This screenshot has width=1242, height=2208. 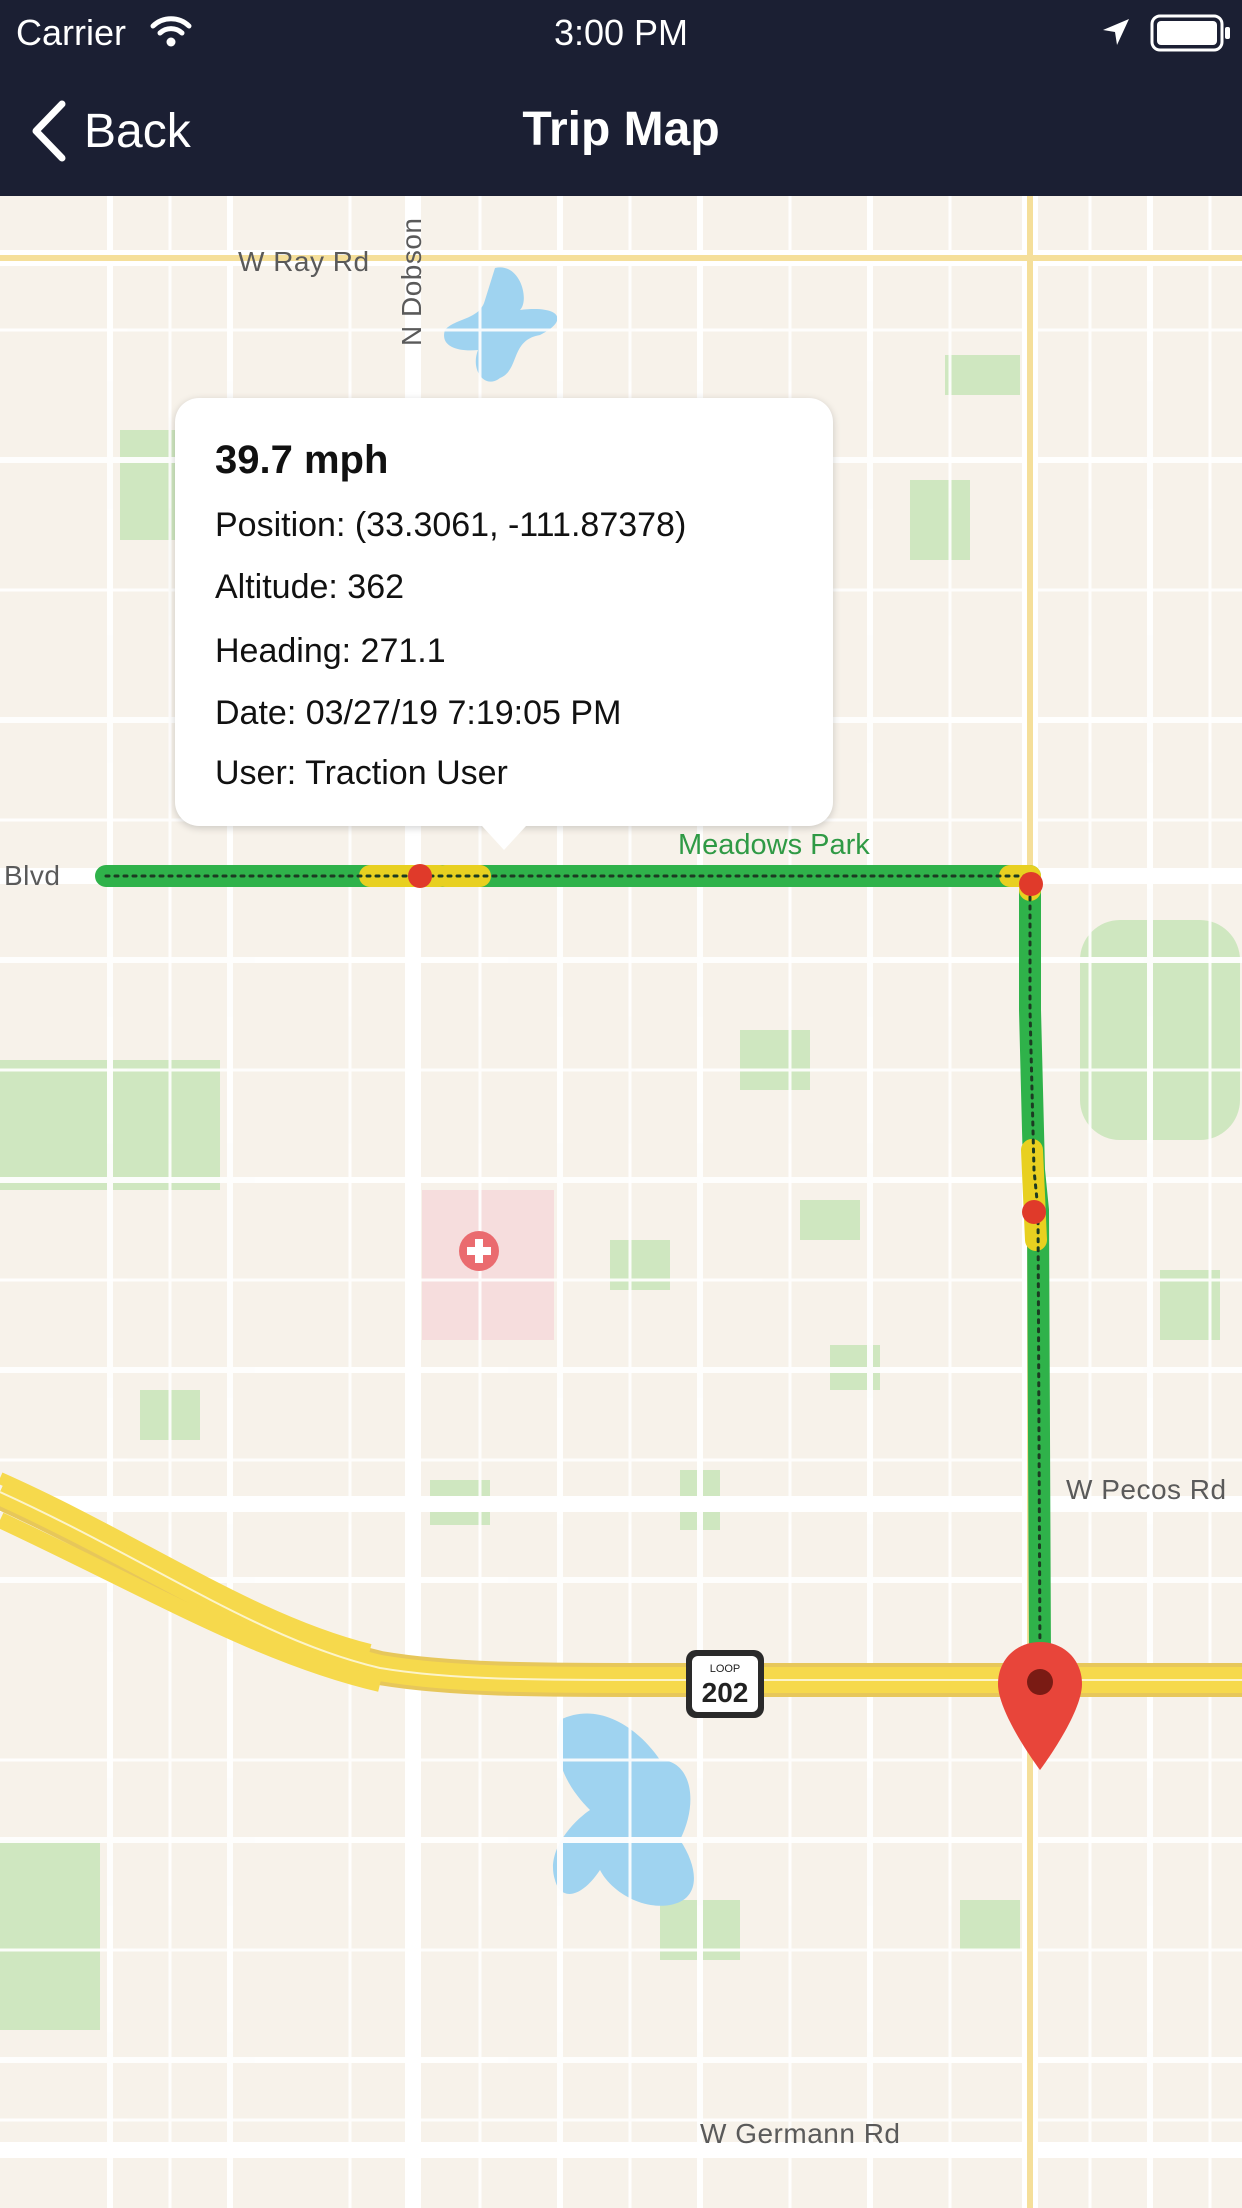 What do you see at coordinates (411, 281) in the screenshot?
I see `road-label-dobson: N Dobson` at bounding box center [411, 281].